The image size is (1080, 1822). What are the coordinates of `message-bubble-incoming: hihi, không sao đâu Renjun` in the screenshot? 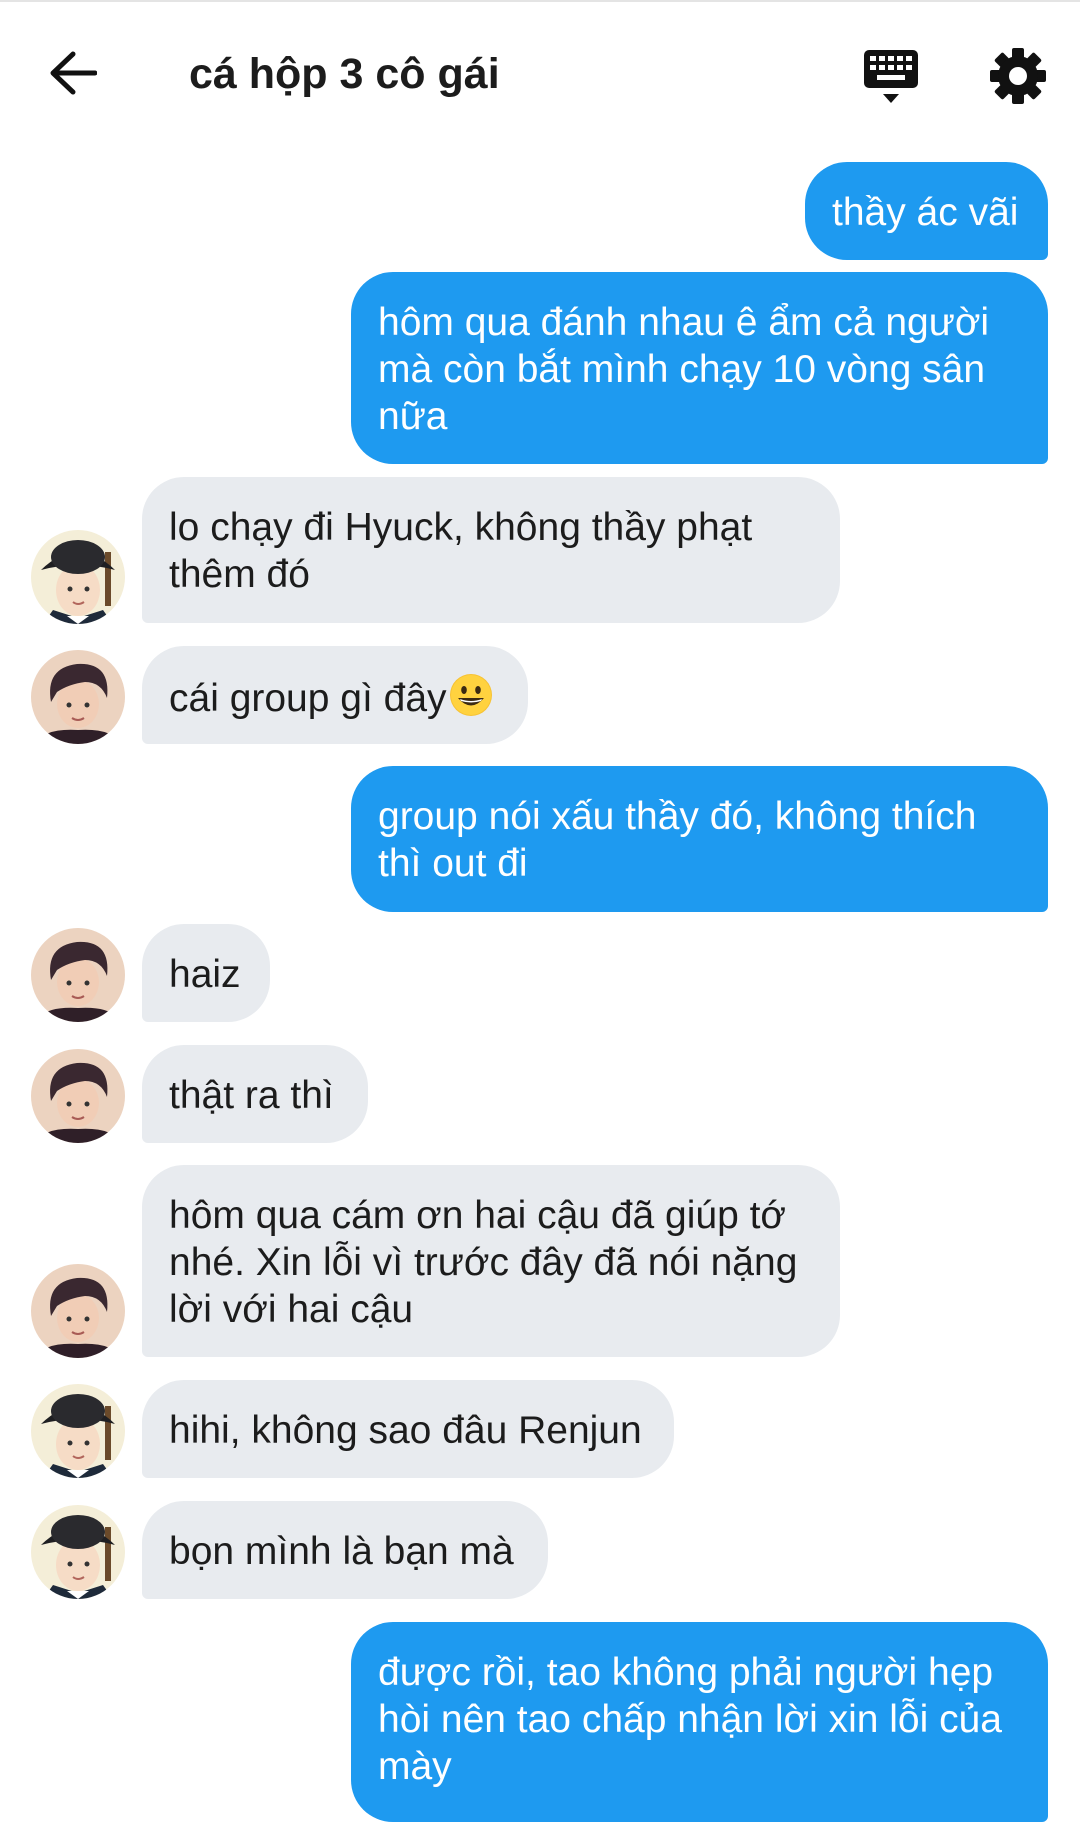 It's located at (408, 1429).